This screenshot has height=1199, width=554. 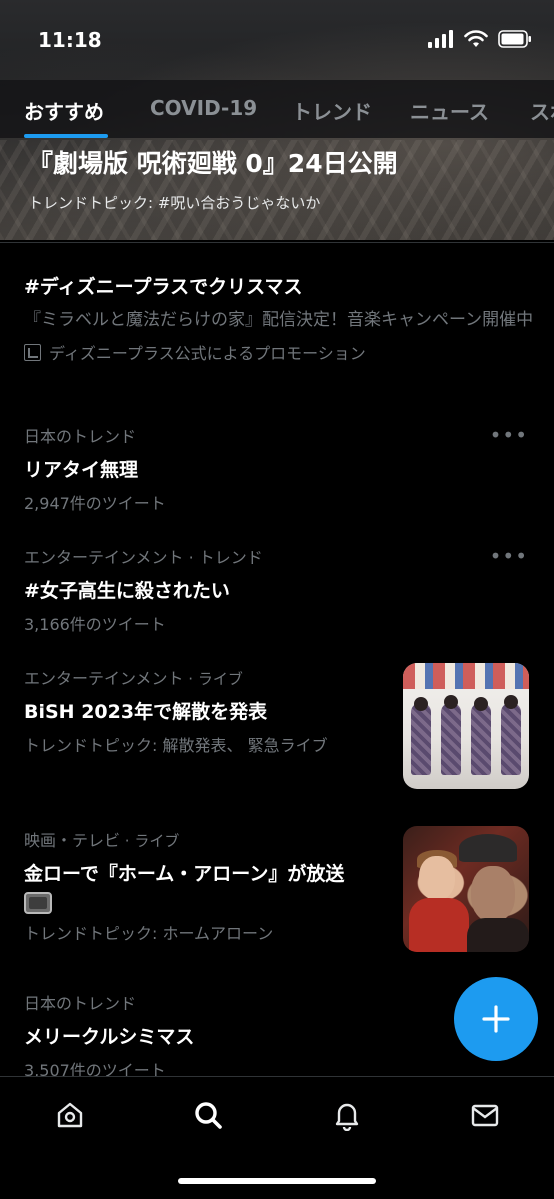 What do you see at coordinates (104, 678) in the screenshot?
I see `trend-category: エンターテインメント` at bounding box center [104, 678].